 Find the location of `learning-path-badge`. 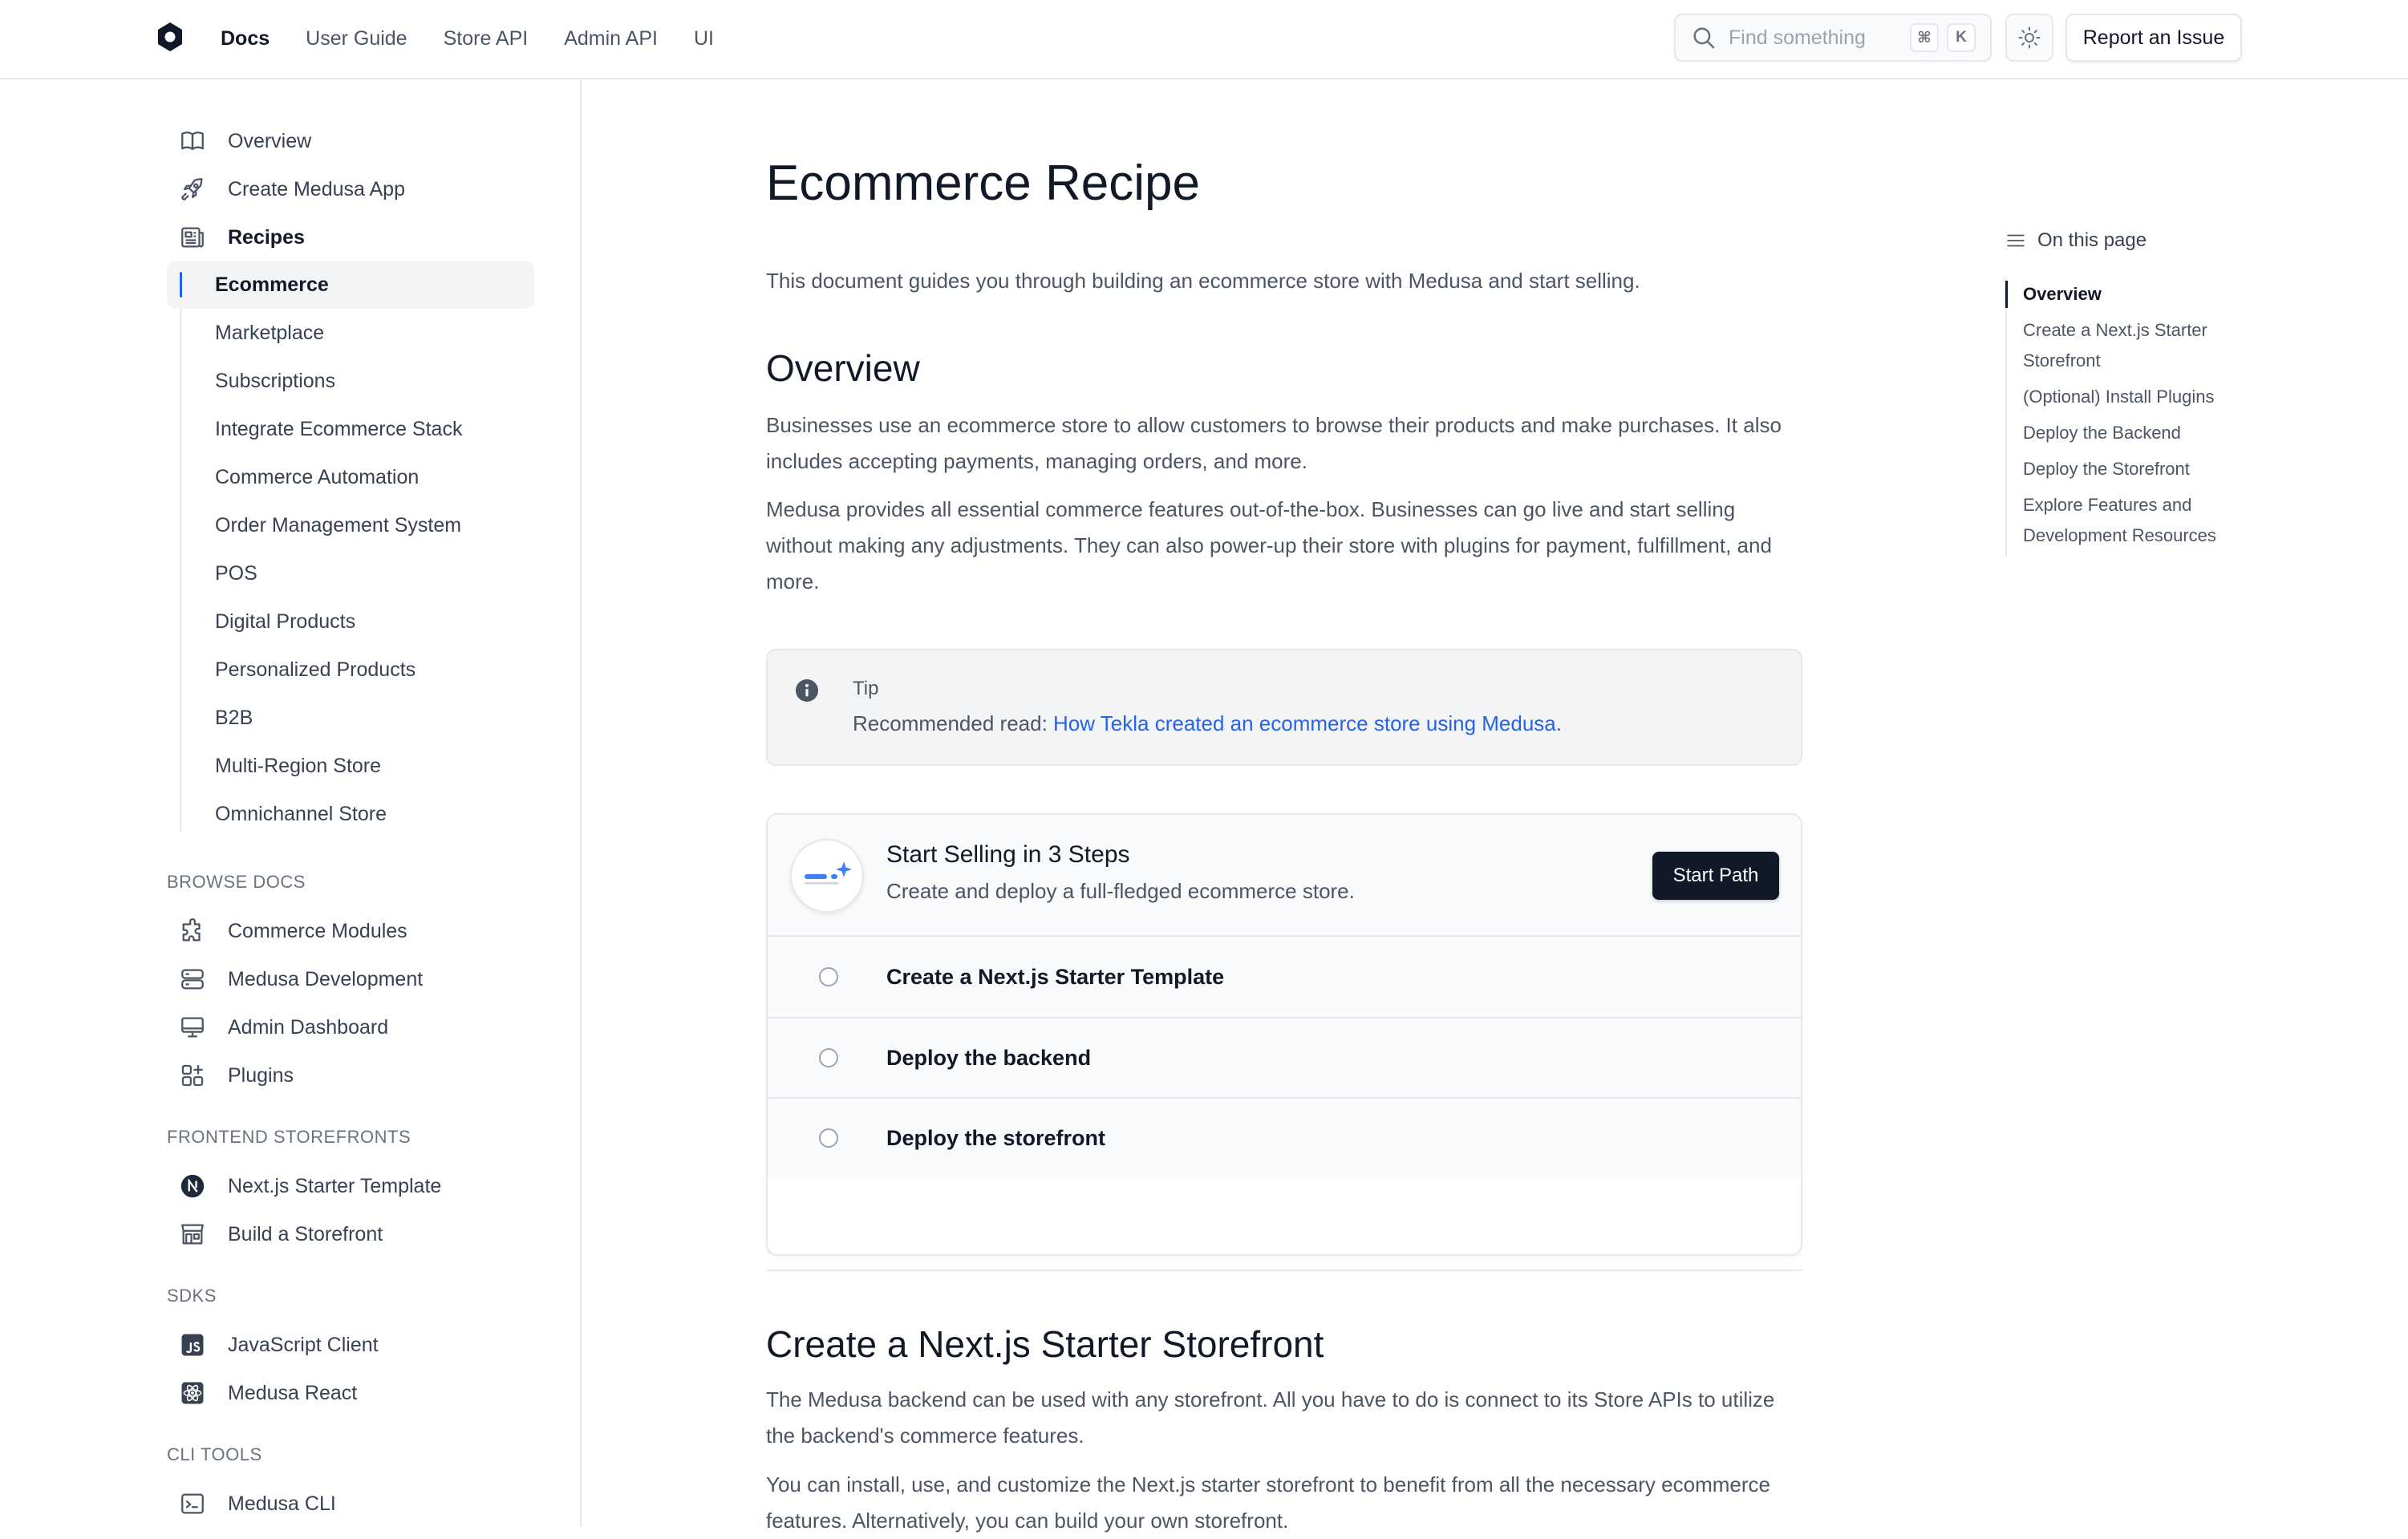

learning-path-badge is located at coordinates (827, 876).